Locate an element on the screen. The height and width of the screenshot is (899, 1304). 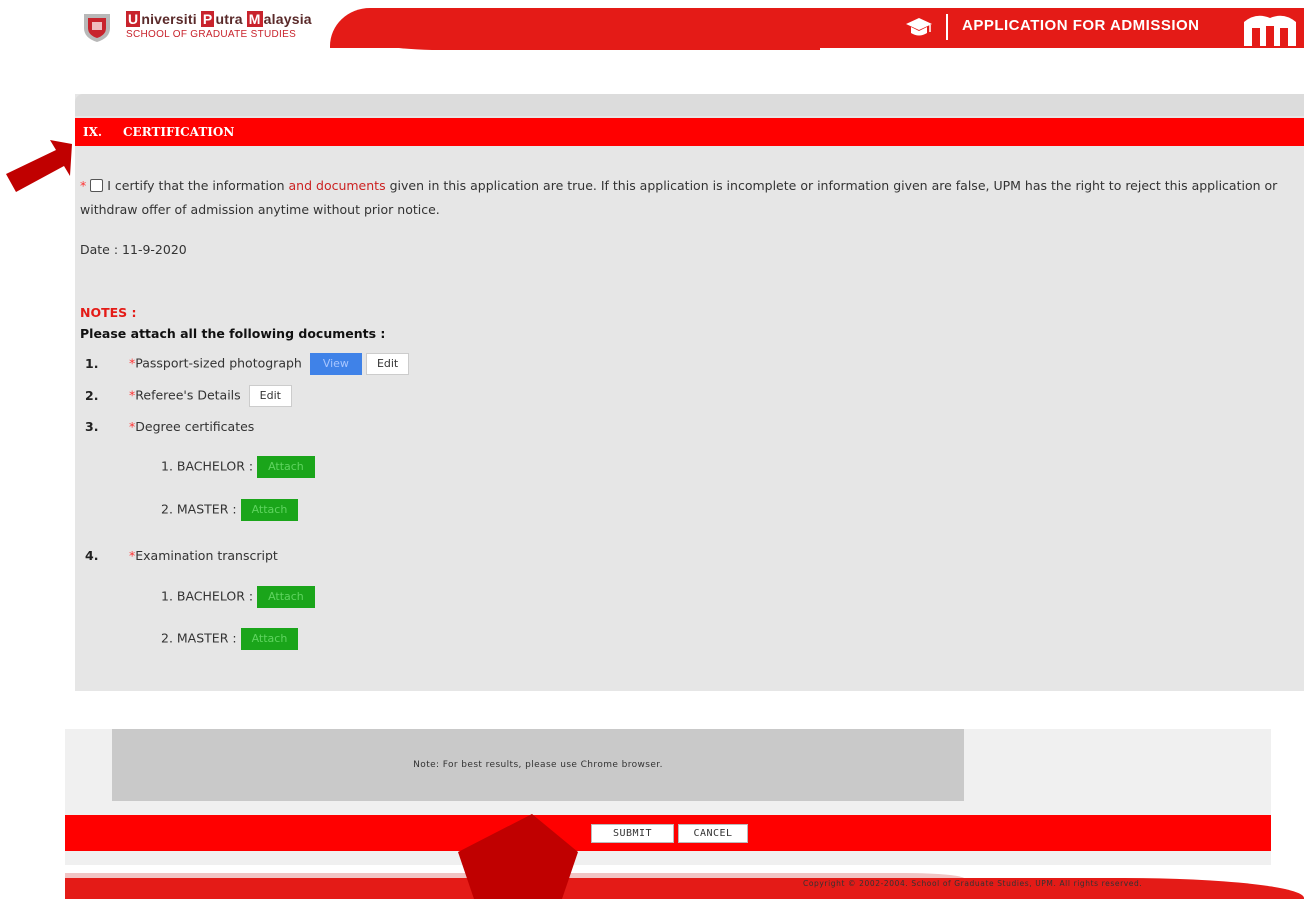
university-crest-icon is located at coordinates (97, 28).